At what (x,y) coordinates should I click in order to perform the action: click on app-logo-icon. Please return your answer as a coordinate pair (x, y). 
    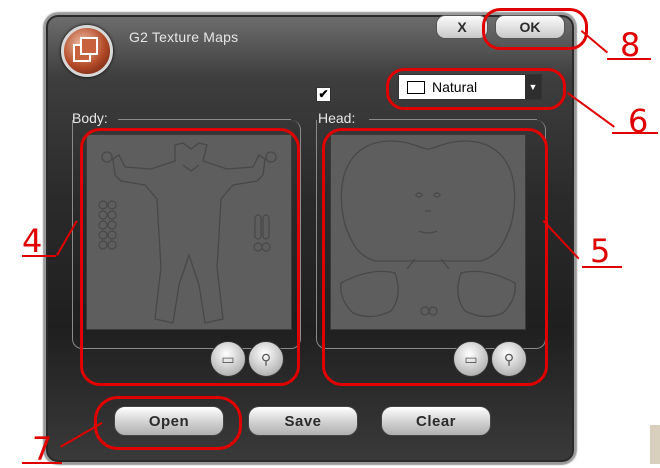
    Looking at the image, I should click on (87, 51).